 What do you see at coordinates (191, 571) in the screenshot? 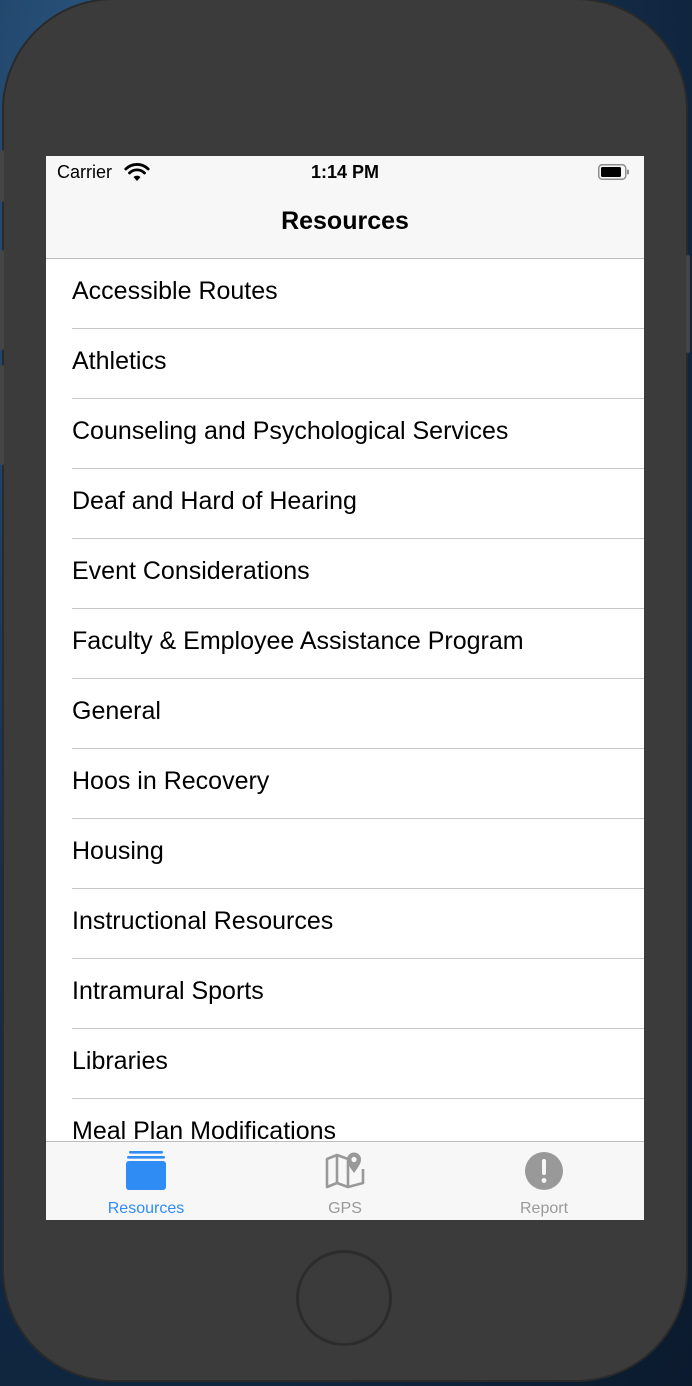
I see `list-item-label: Event Considerations` at bounding box center [191, 571].